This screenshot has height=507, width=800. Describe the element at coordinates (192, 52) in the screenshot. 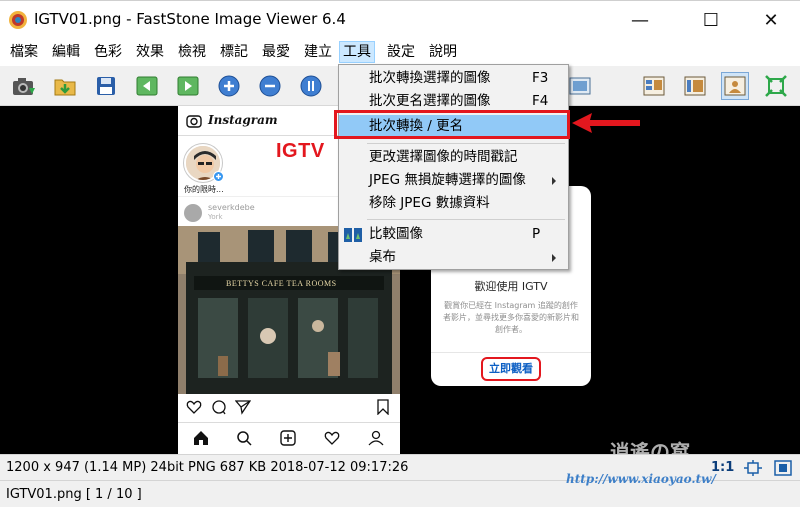

I see `menu-view: 檢視` at that location.